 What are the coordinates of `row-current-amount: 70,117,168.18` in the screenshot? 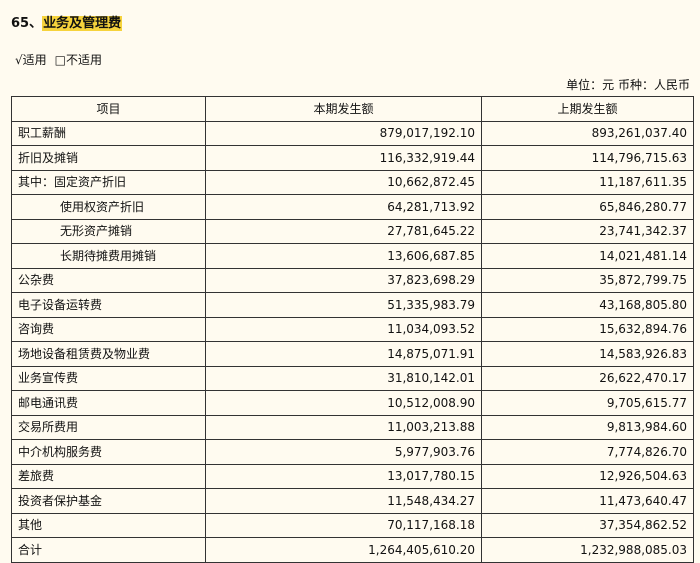 It's located at (343, 525).